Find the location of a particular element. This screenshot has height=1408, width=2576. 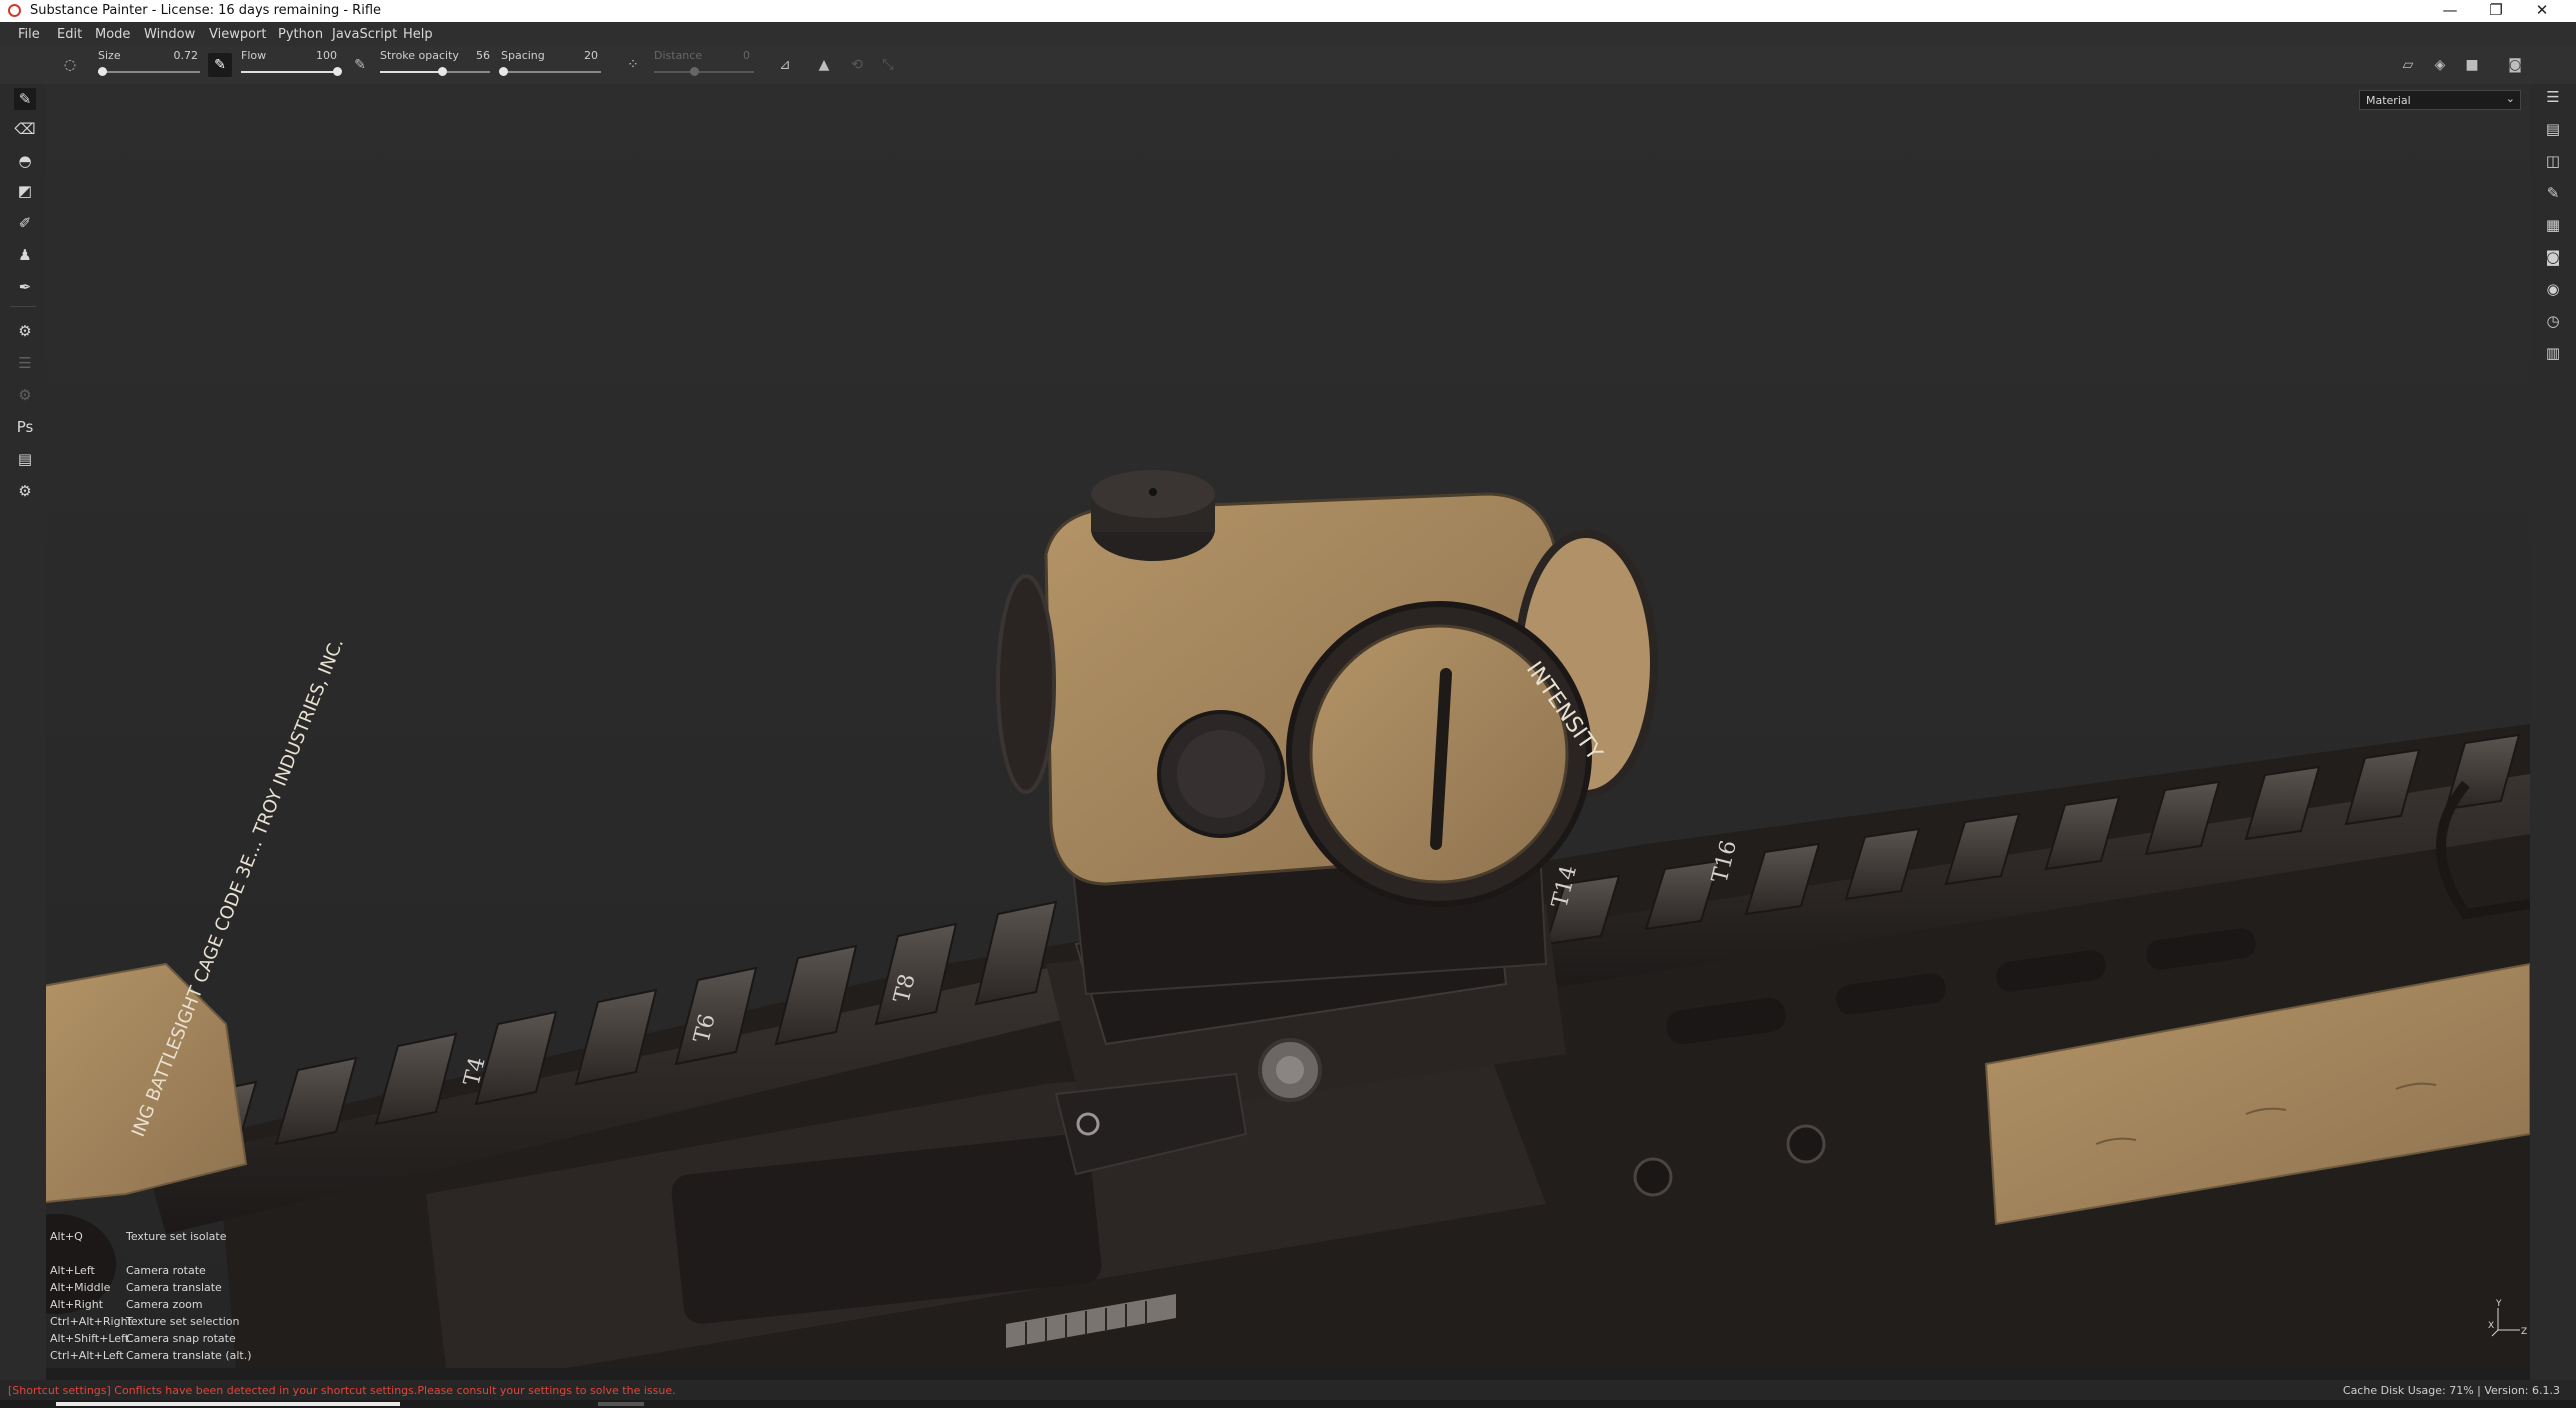

symmetry-icon: ▲ is located at coordinates (824, 65).